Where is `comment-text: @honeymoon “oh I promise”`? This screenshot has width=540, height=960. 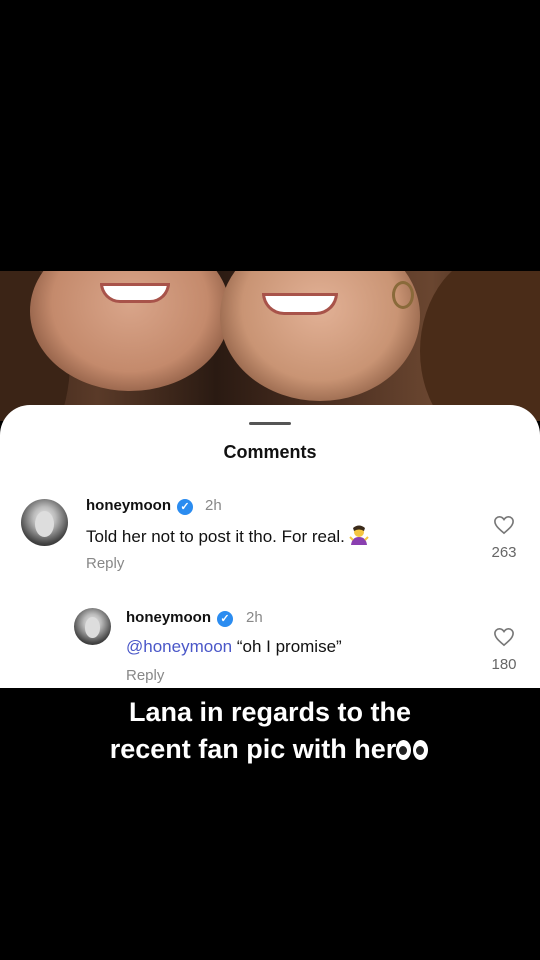
comment-text: @honeymoon “oh I promise” is located at coordinates (234, 646).